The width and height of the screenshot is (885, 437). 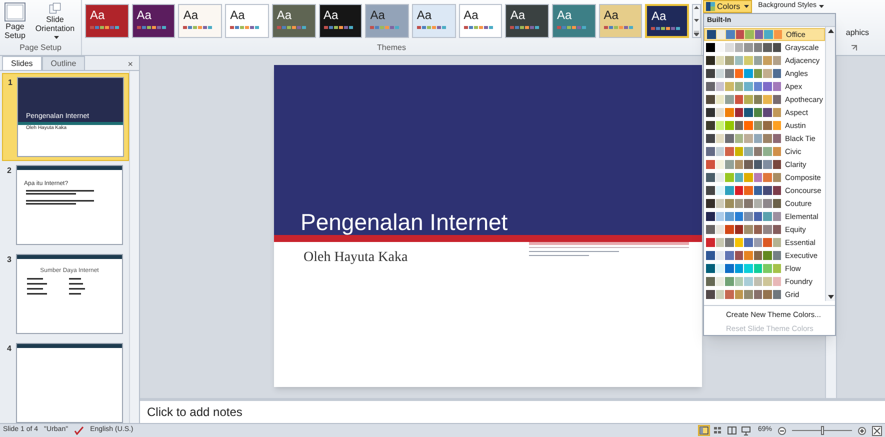 What do you see at coordinates (9, 349) in the screenshot?
I see `slide-number: 4` at bounding box center [9, 349].